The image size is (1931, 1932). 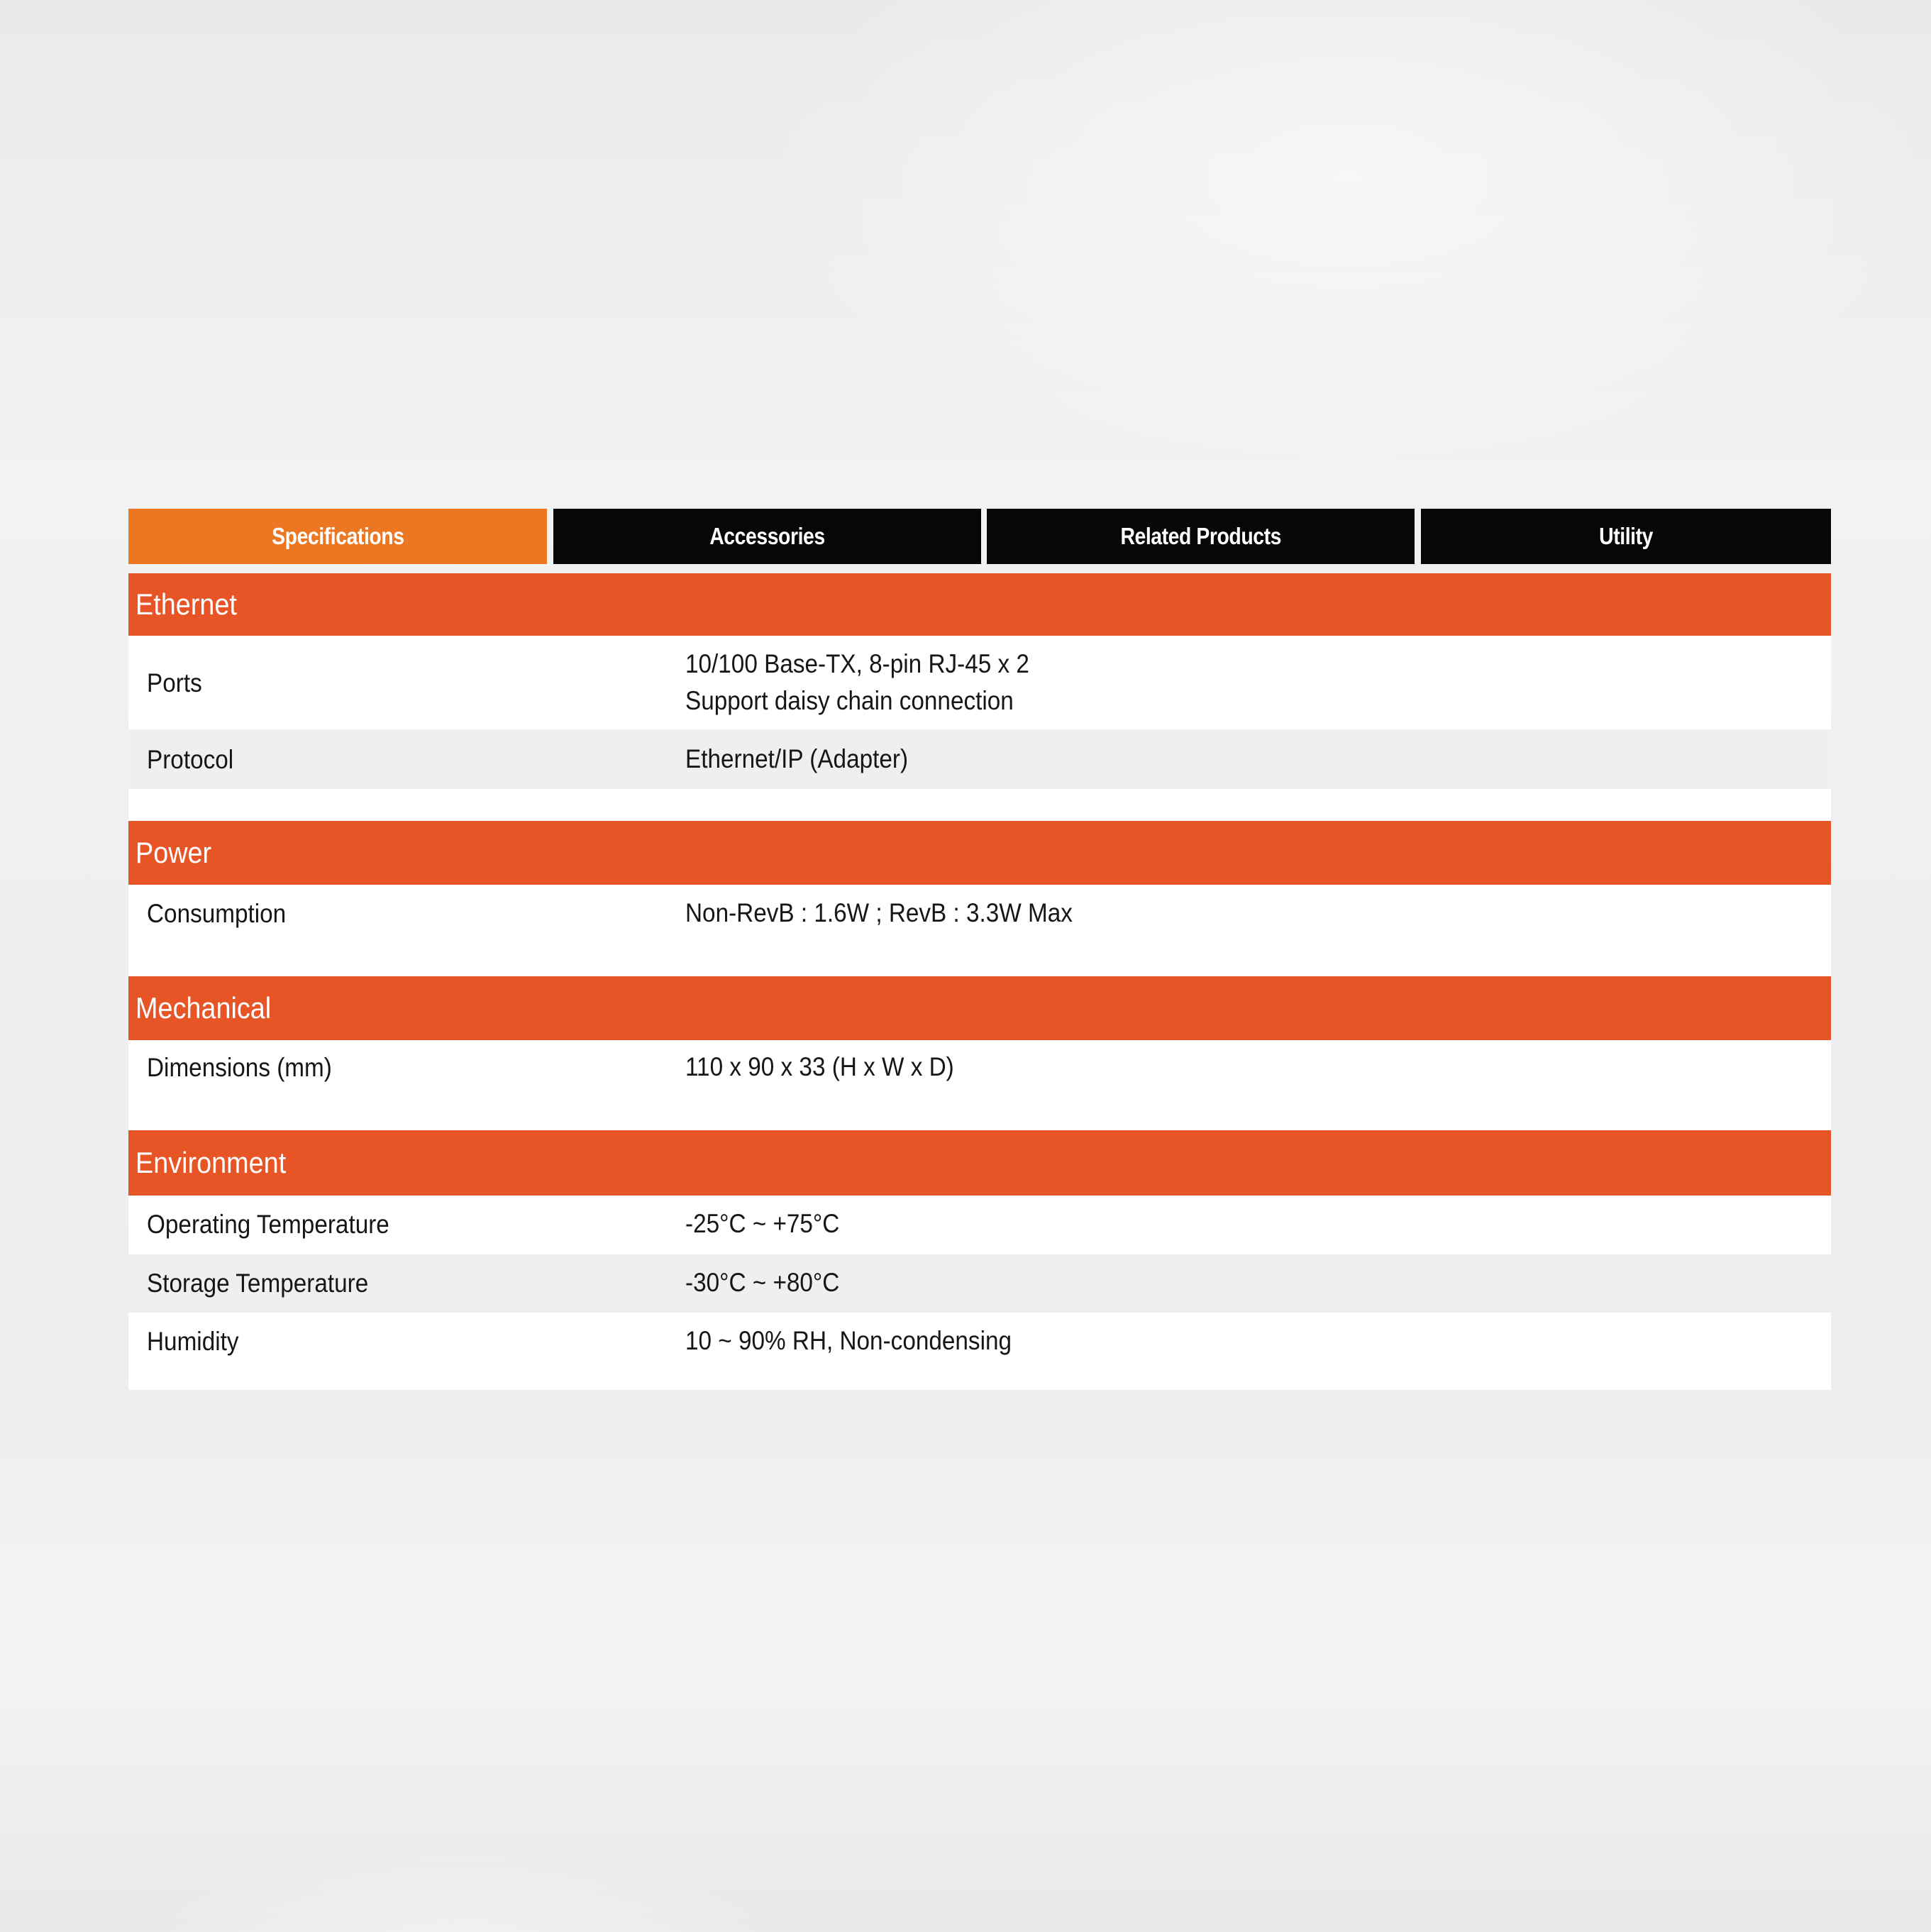 What do you see at coordinates (879, 913) in the screenshot?
I see `spec-value: Non-RevB : 1.6W ; RevB : 3.3W Max` at bounding box center [879, 913].